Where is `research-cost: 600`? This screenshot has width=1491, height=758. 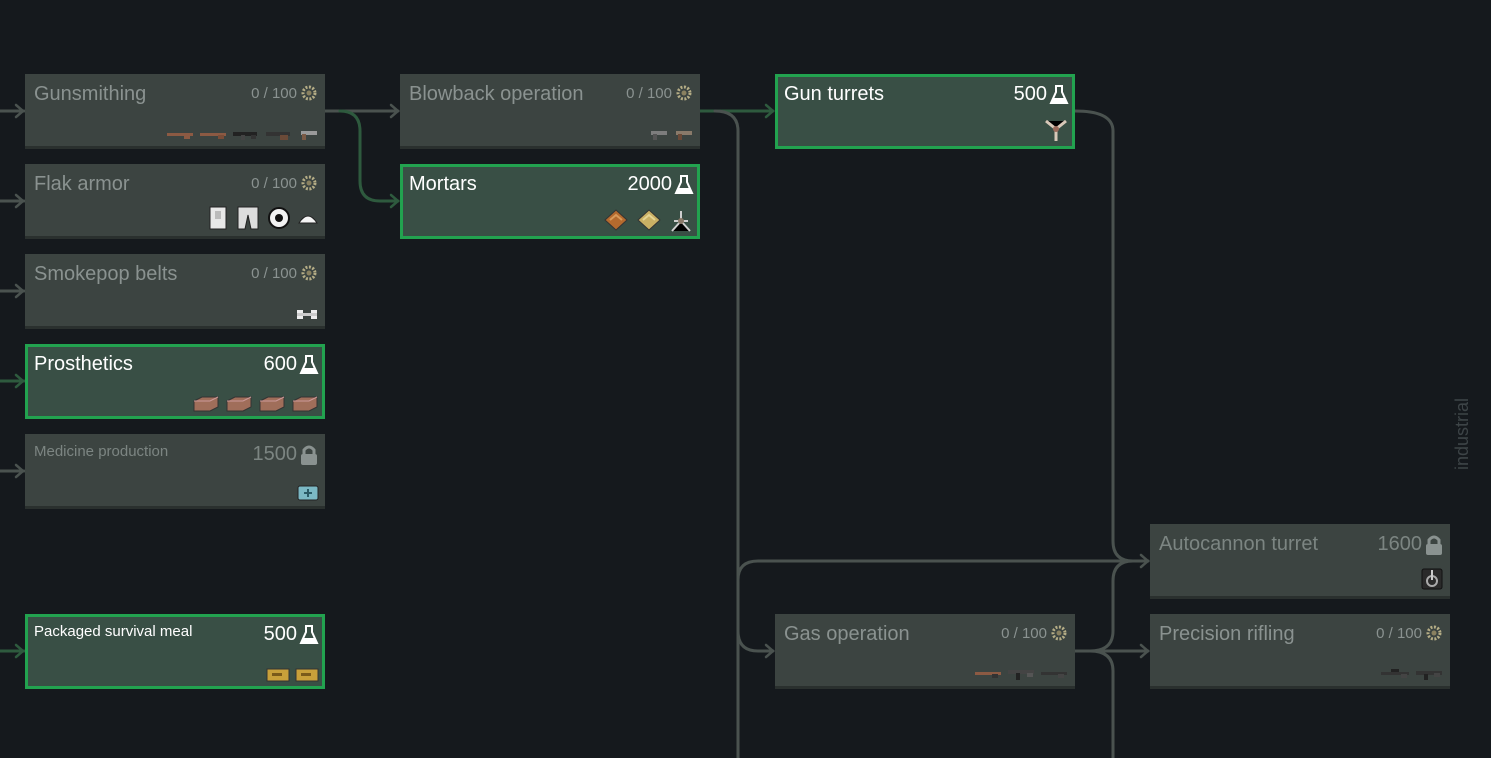
research-cost: 600 is located at coordinates (291, 364).